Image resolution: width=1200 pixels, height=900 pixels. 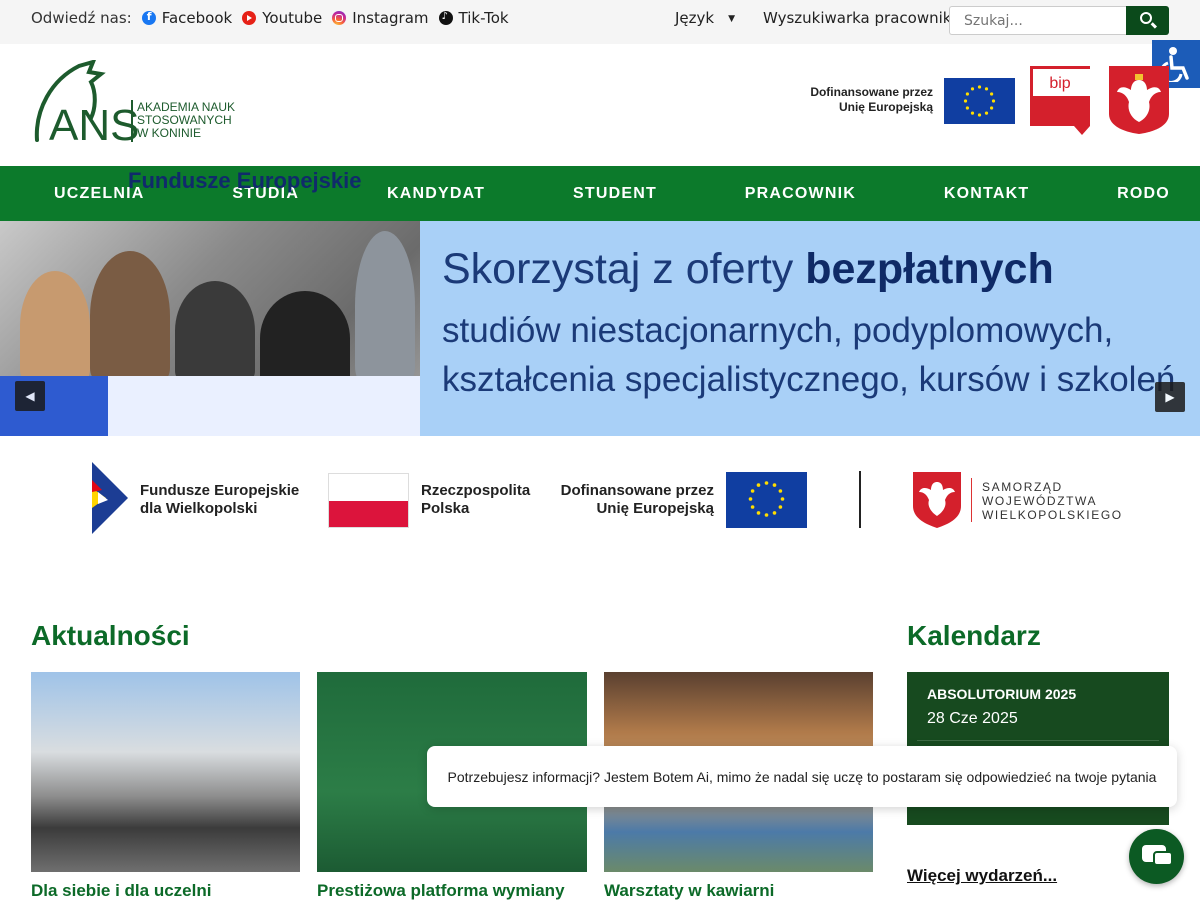 I want to click on staff-search-link: Wyszukiwarka pracowników, so click(x=867, y=18).